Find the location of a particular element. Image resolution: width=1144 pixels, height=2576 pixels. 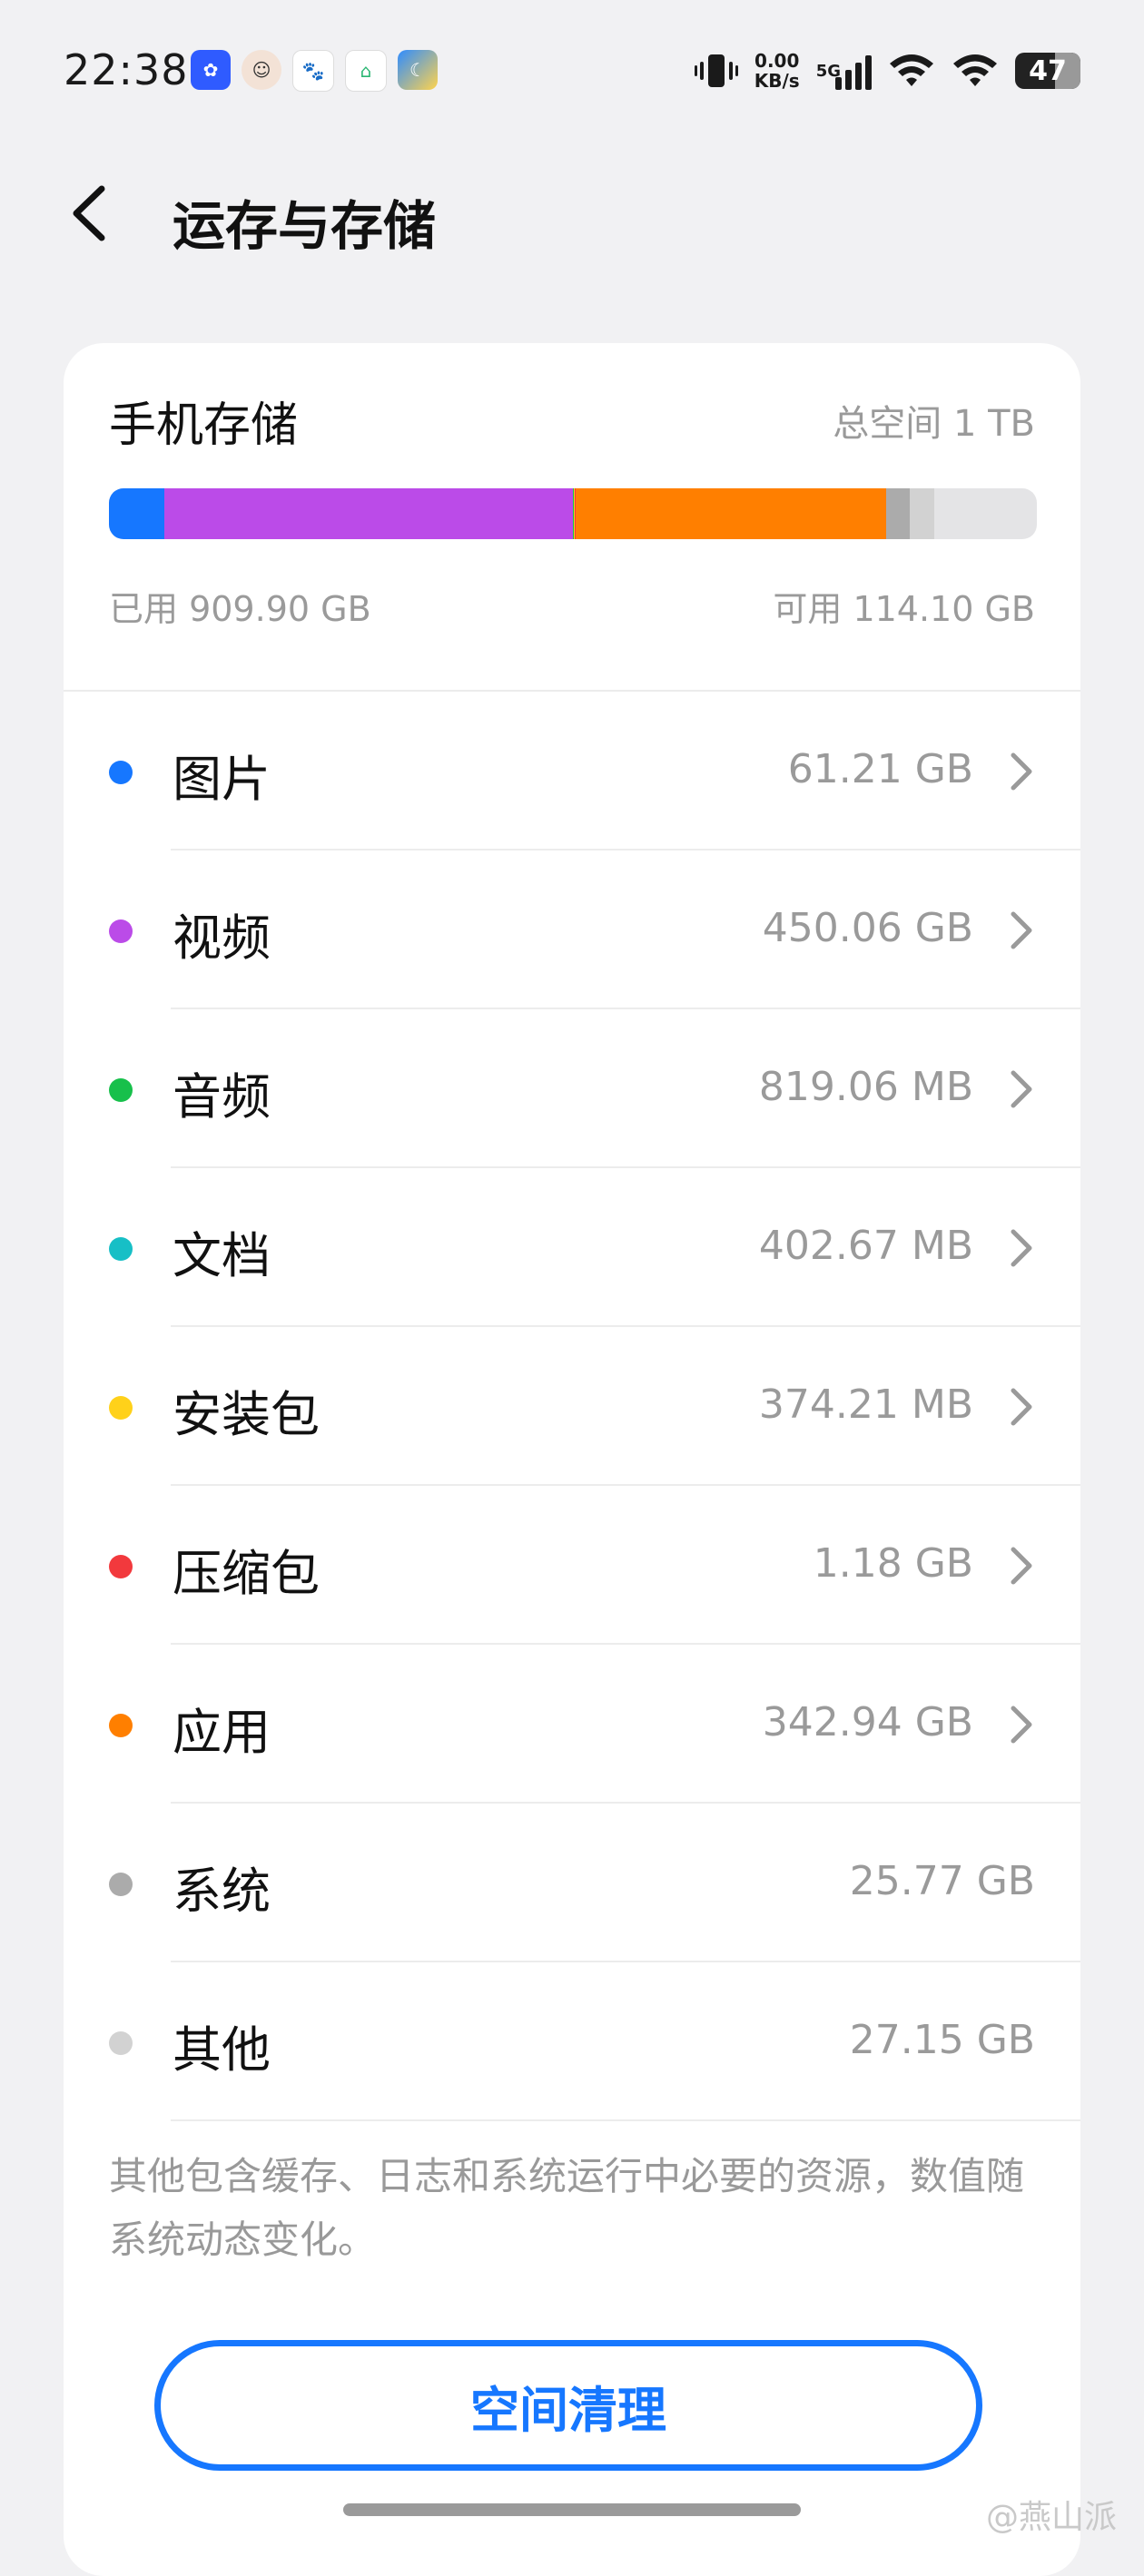

category-name: 图片 is located at coordinates (222, 775).